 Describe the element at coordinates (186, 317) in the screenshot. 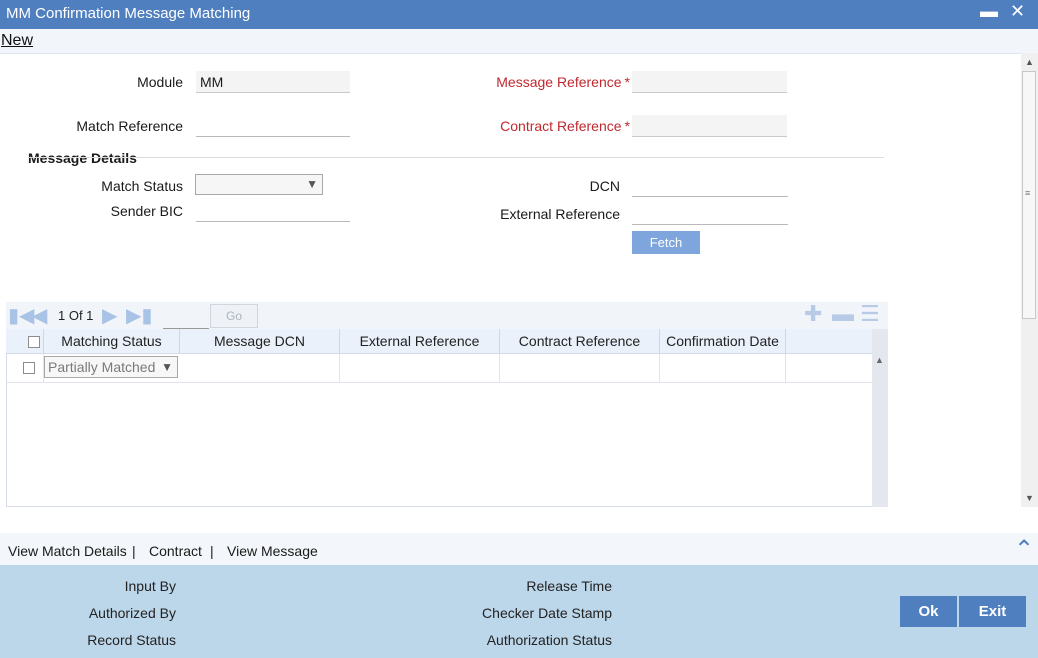

I see `page-number-input` at that location.